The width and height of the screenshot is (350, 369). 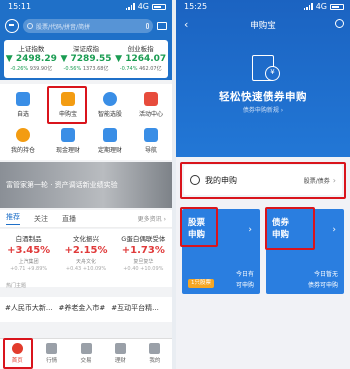 I want to click on tab-recommend: 推荐, so click(x=13, y=218).